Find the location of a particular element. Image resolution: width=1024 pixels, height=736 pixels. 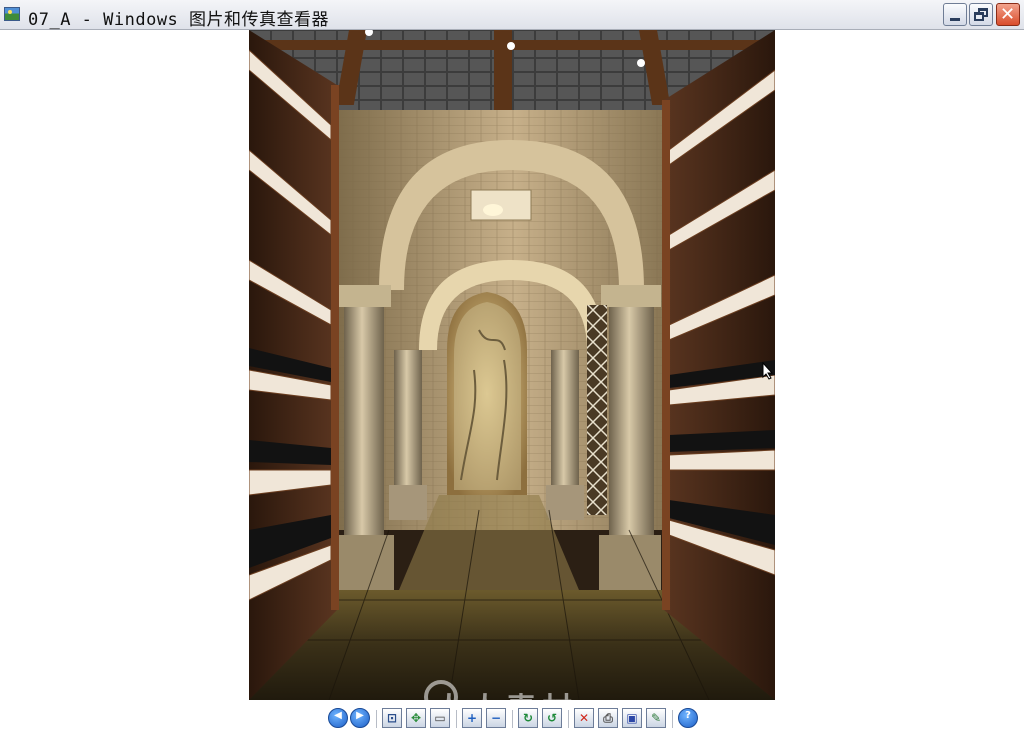

print-button: ⎙ is located at coordinates (608, 718).